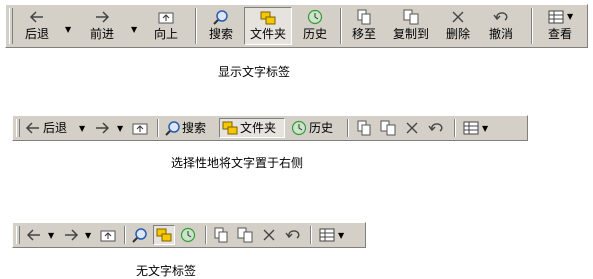 The width and height of the screenshot is (593, 279). Describe the element at coordinates (101, 34) in the screenshot. I see `forward-label: 前进` at that location.